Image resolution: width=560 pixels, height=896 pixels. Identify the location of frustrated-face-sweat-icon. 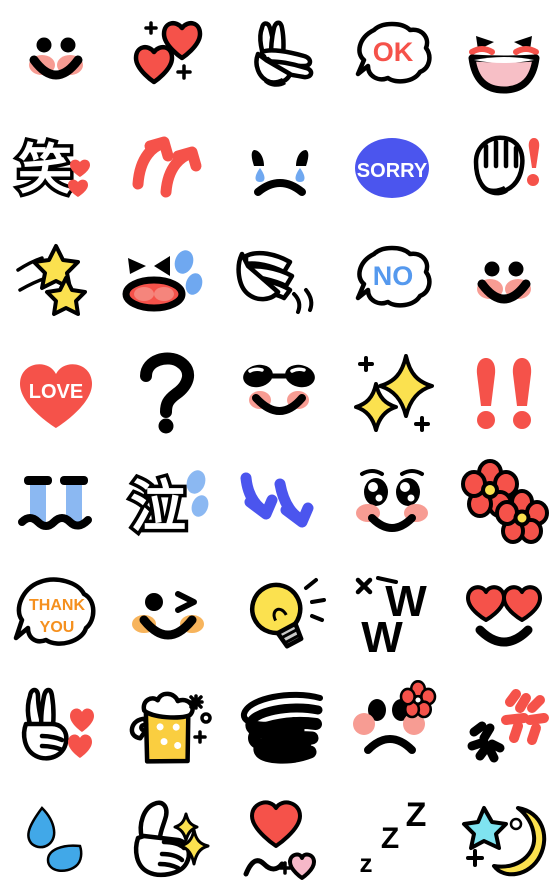
(162, 281).